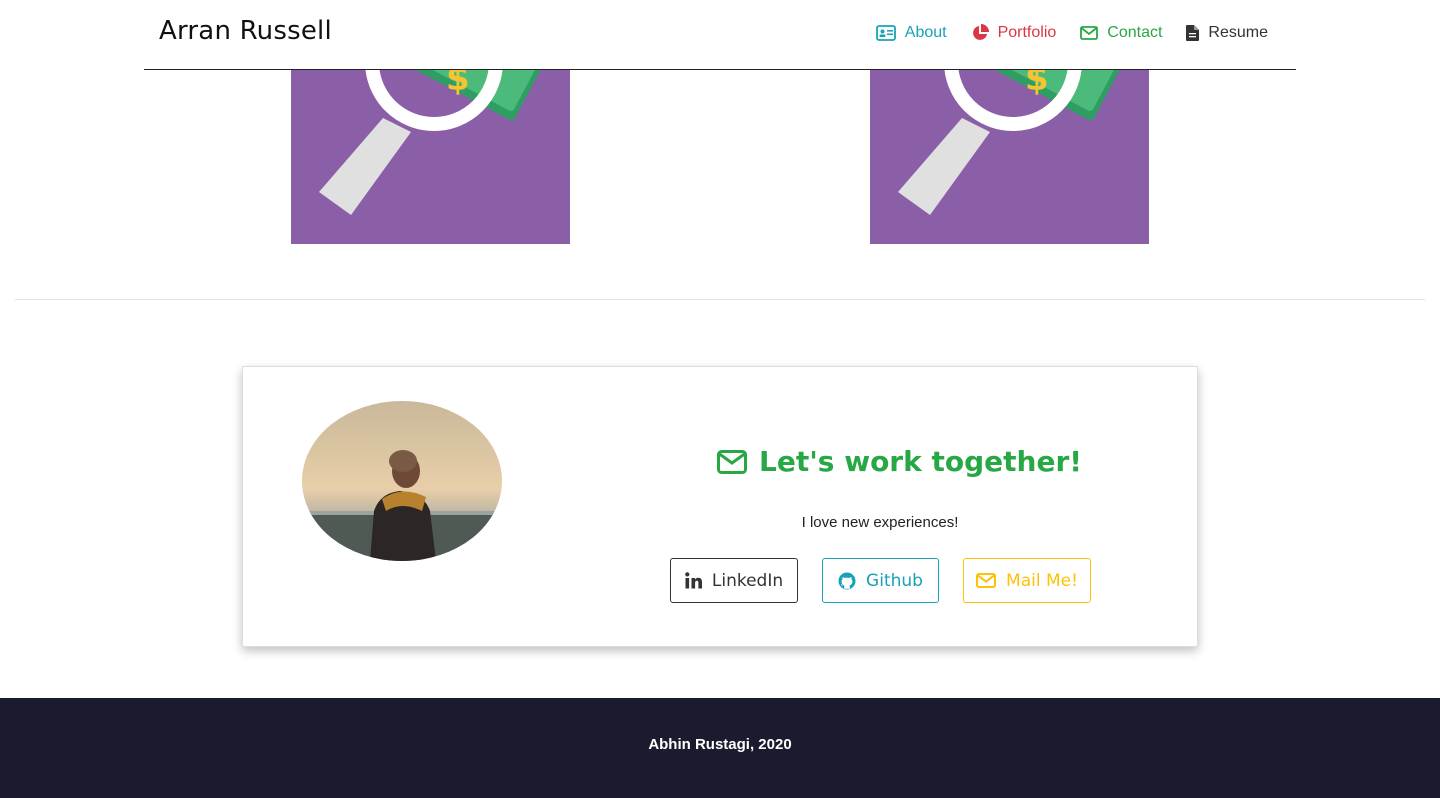 The height and width of the screenshot is (798, 1440). I want to click on profile-photo, so click(402, 481).